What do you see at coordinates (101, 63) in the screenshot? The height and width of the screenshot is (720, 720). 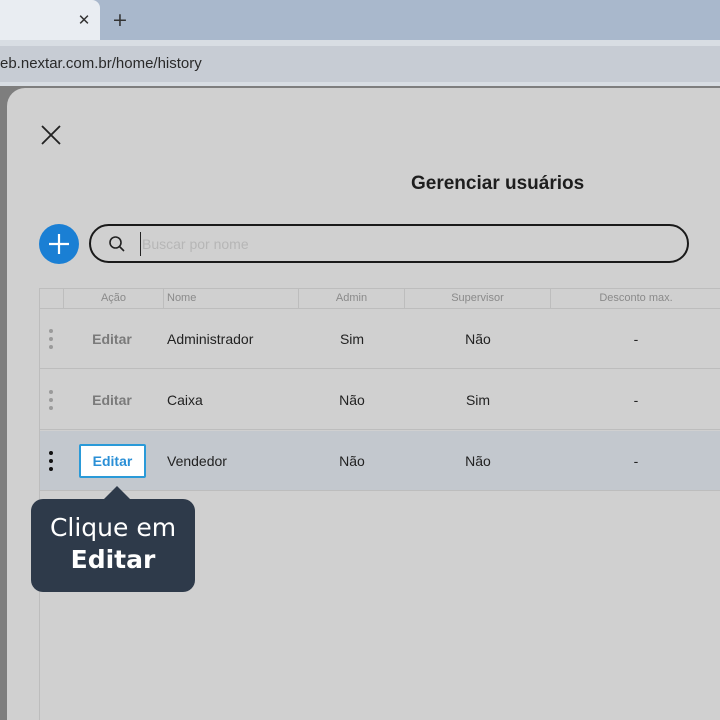 I see `url-text: eb.nextar.com.br/home/history` at bounding box center [101, 63].